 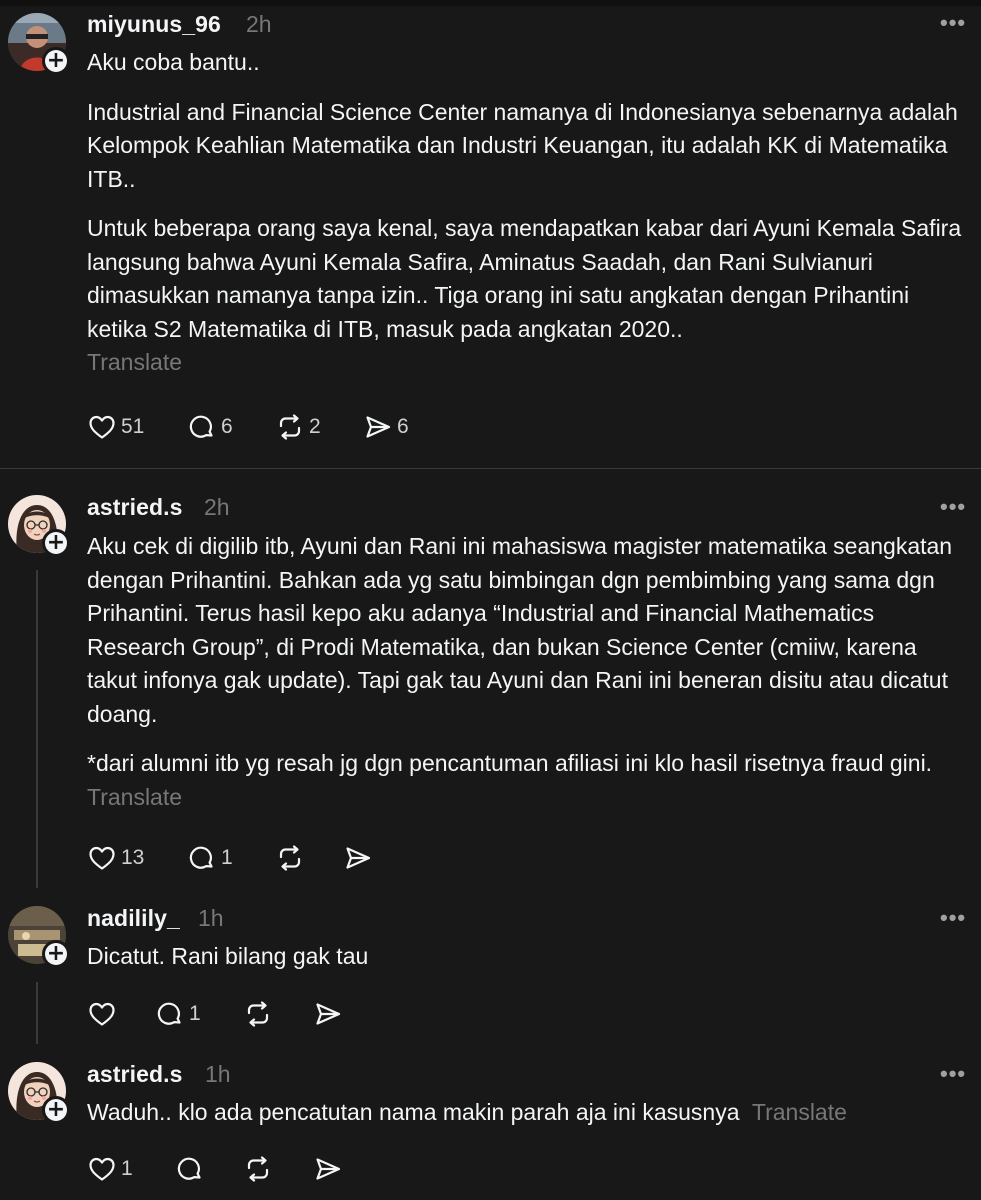 I want to click on reply-button, so click(x=190, y=1169).